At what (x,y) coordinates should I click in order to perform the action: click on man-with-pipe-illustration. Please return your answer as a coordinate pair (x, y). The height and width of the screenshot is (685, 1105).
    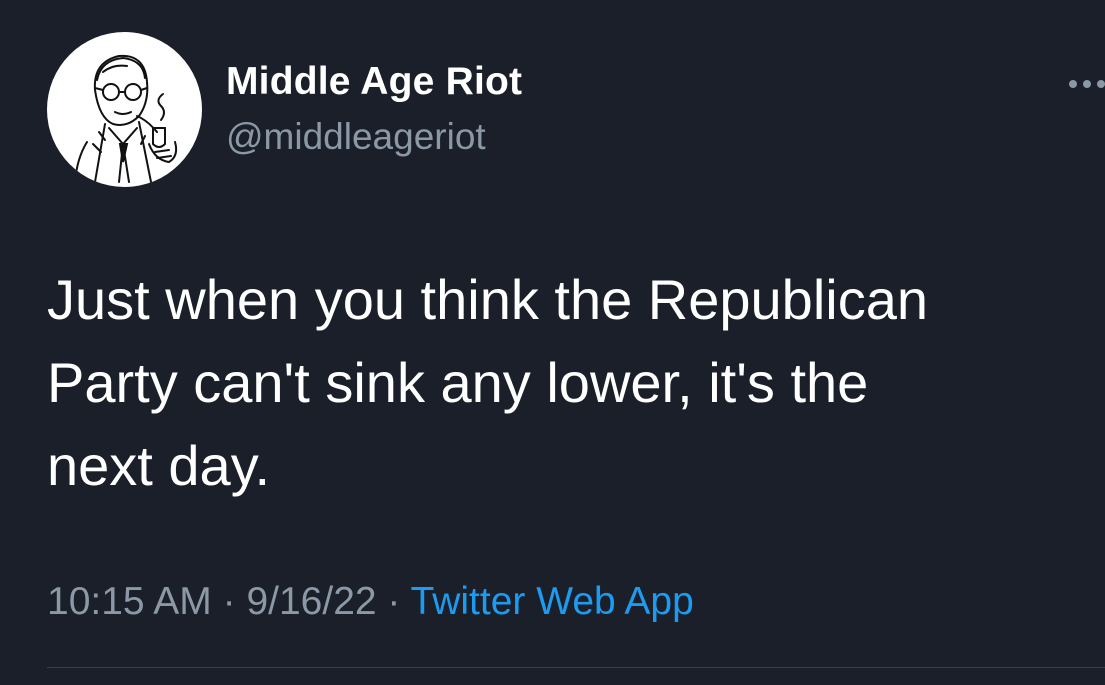
    Looking at the image, I should click on (126, 118).